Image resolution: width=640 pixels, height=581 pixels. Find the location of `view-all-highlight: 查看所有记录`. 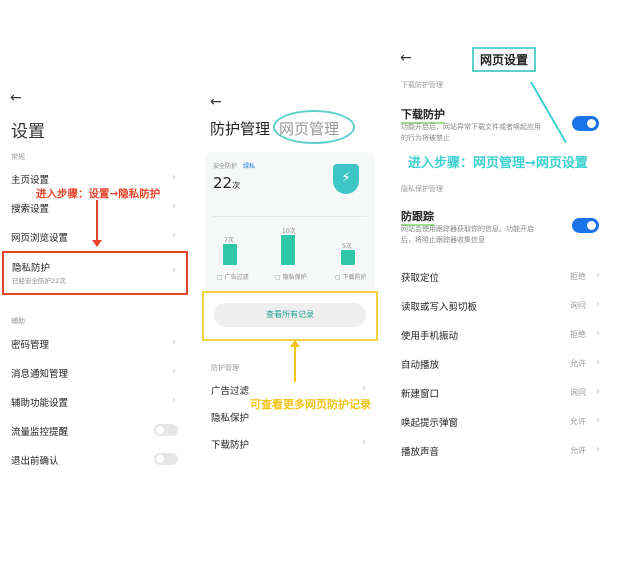

view-all-highlight: 查看所有记录 is located at coordinates (290, 316).